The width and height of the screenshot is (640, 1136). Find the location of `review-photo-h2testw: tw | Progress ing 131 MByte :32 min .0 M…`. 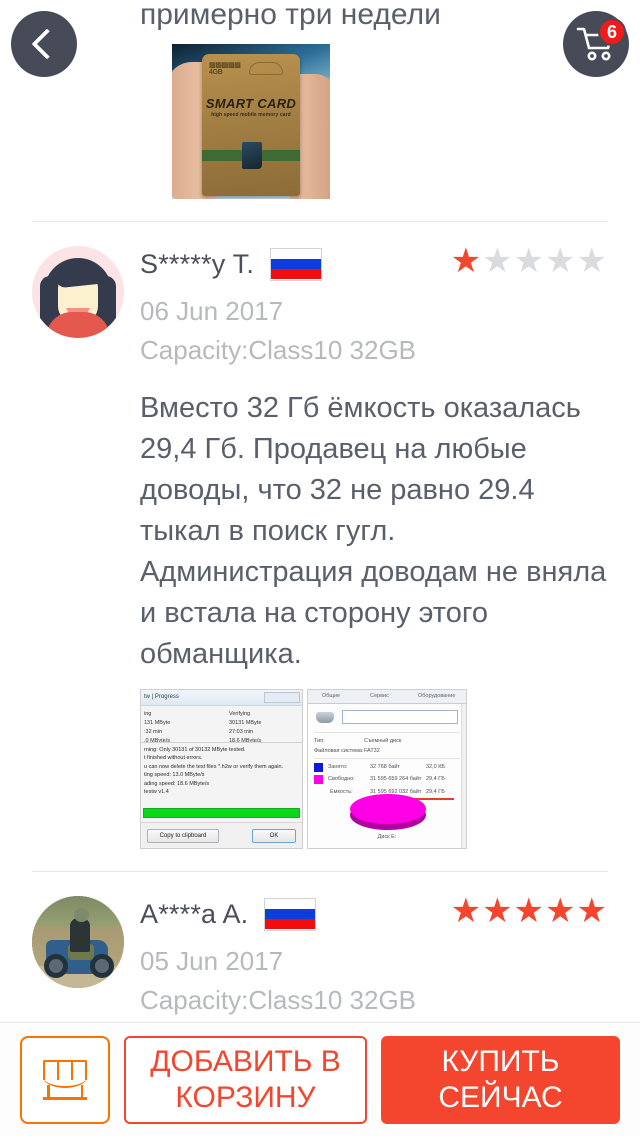

review-photo-h2testw: tw | Progress ing 131 MByte :32 min .0 M… is located at coordinates (221, 769).